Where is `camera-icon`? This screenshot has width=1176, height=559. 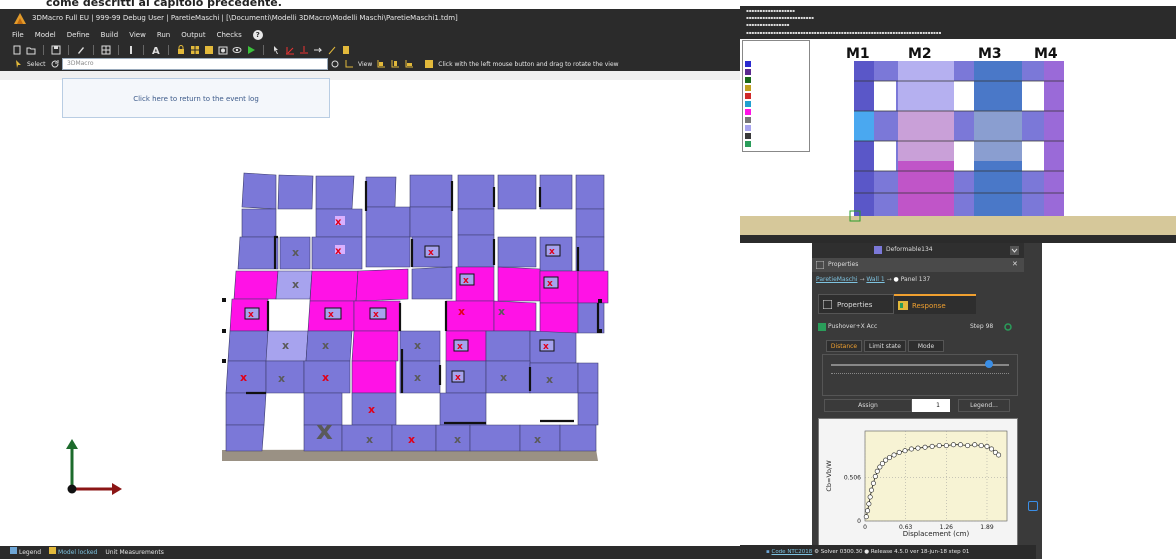
camera-icon is located at coordinates (223, 50).